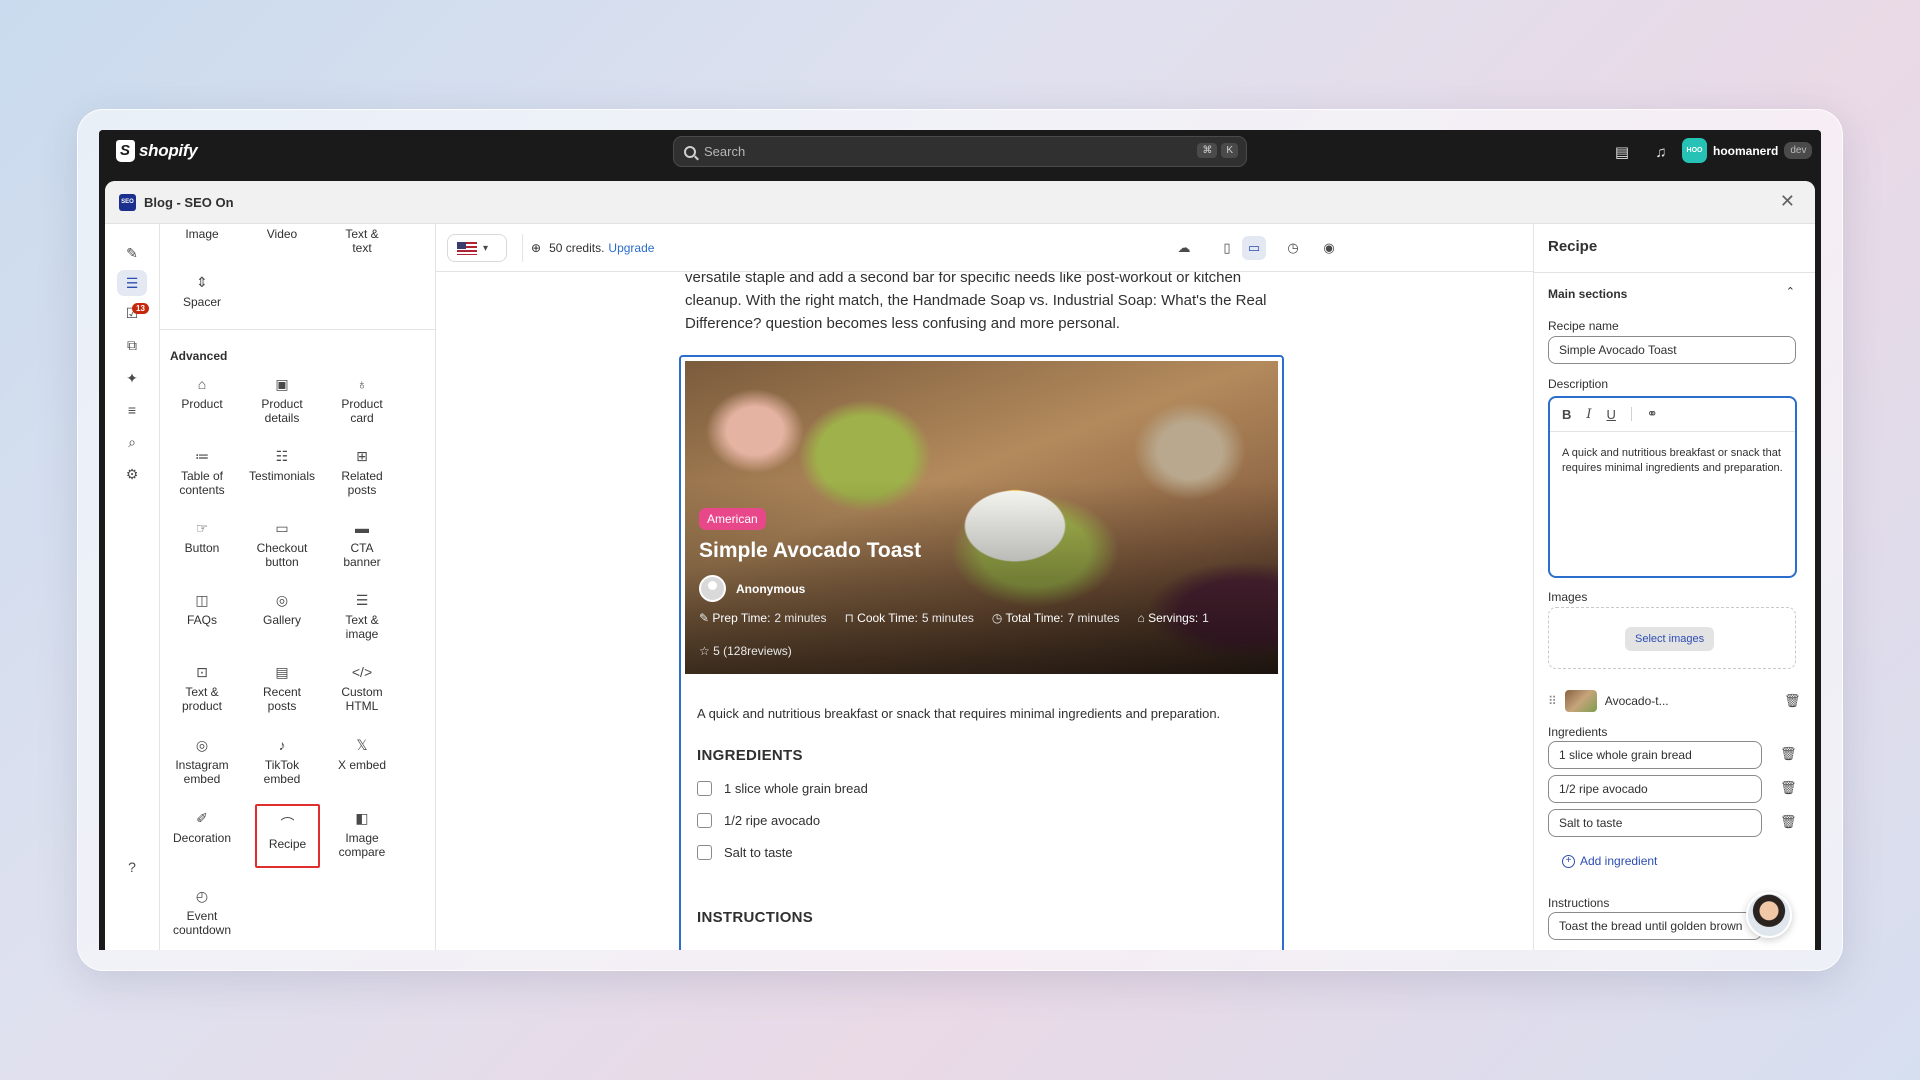  What do you see at coordinates (132, 474) in the screenshot?
I see `settings-icon: ⚙` at bounding box center [132, 474].